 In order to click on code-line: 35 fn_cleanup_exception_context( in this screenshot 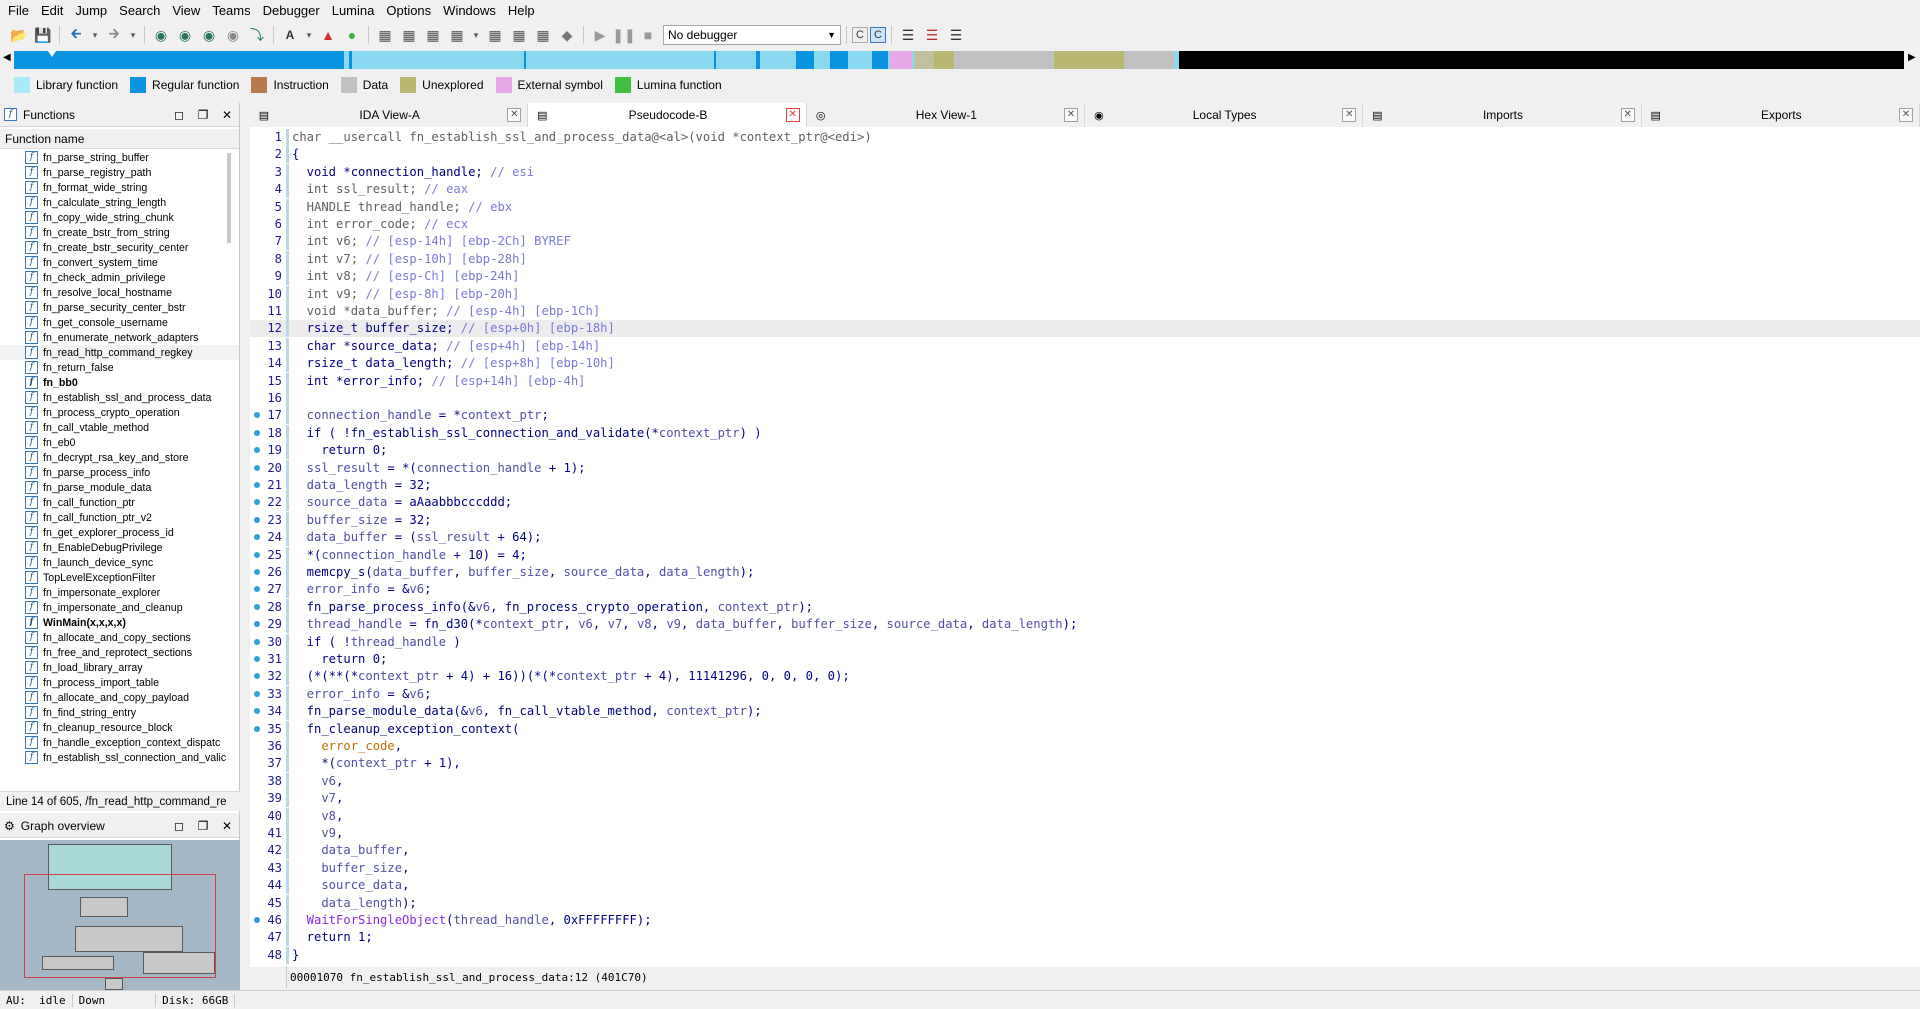, I will do `click(1085, 729)`.